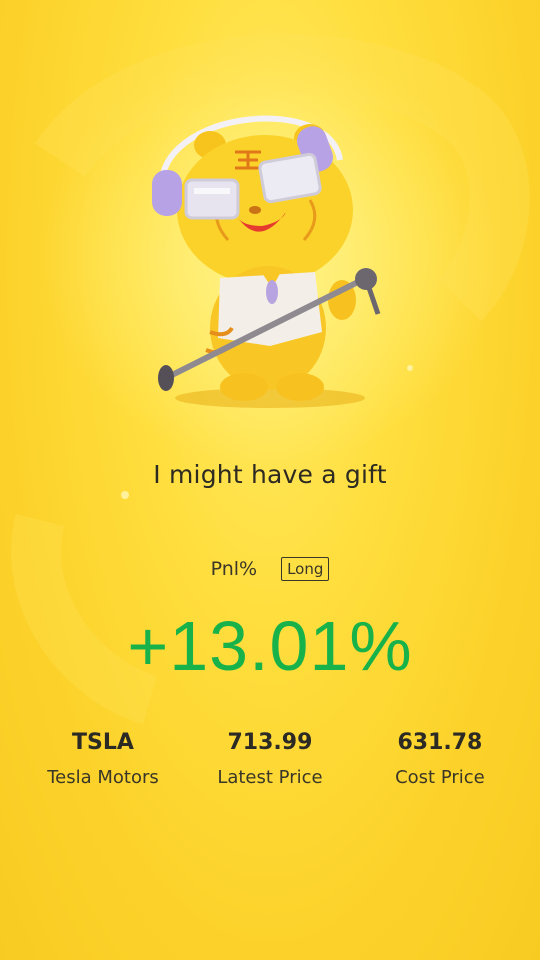 The height and width of the screenshot is (960, 540). Describe the element at coordinates (440, 742) in the screenshot. I see `cost-price-value: 631.78` at that location.